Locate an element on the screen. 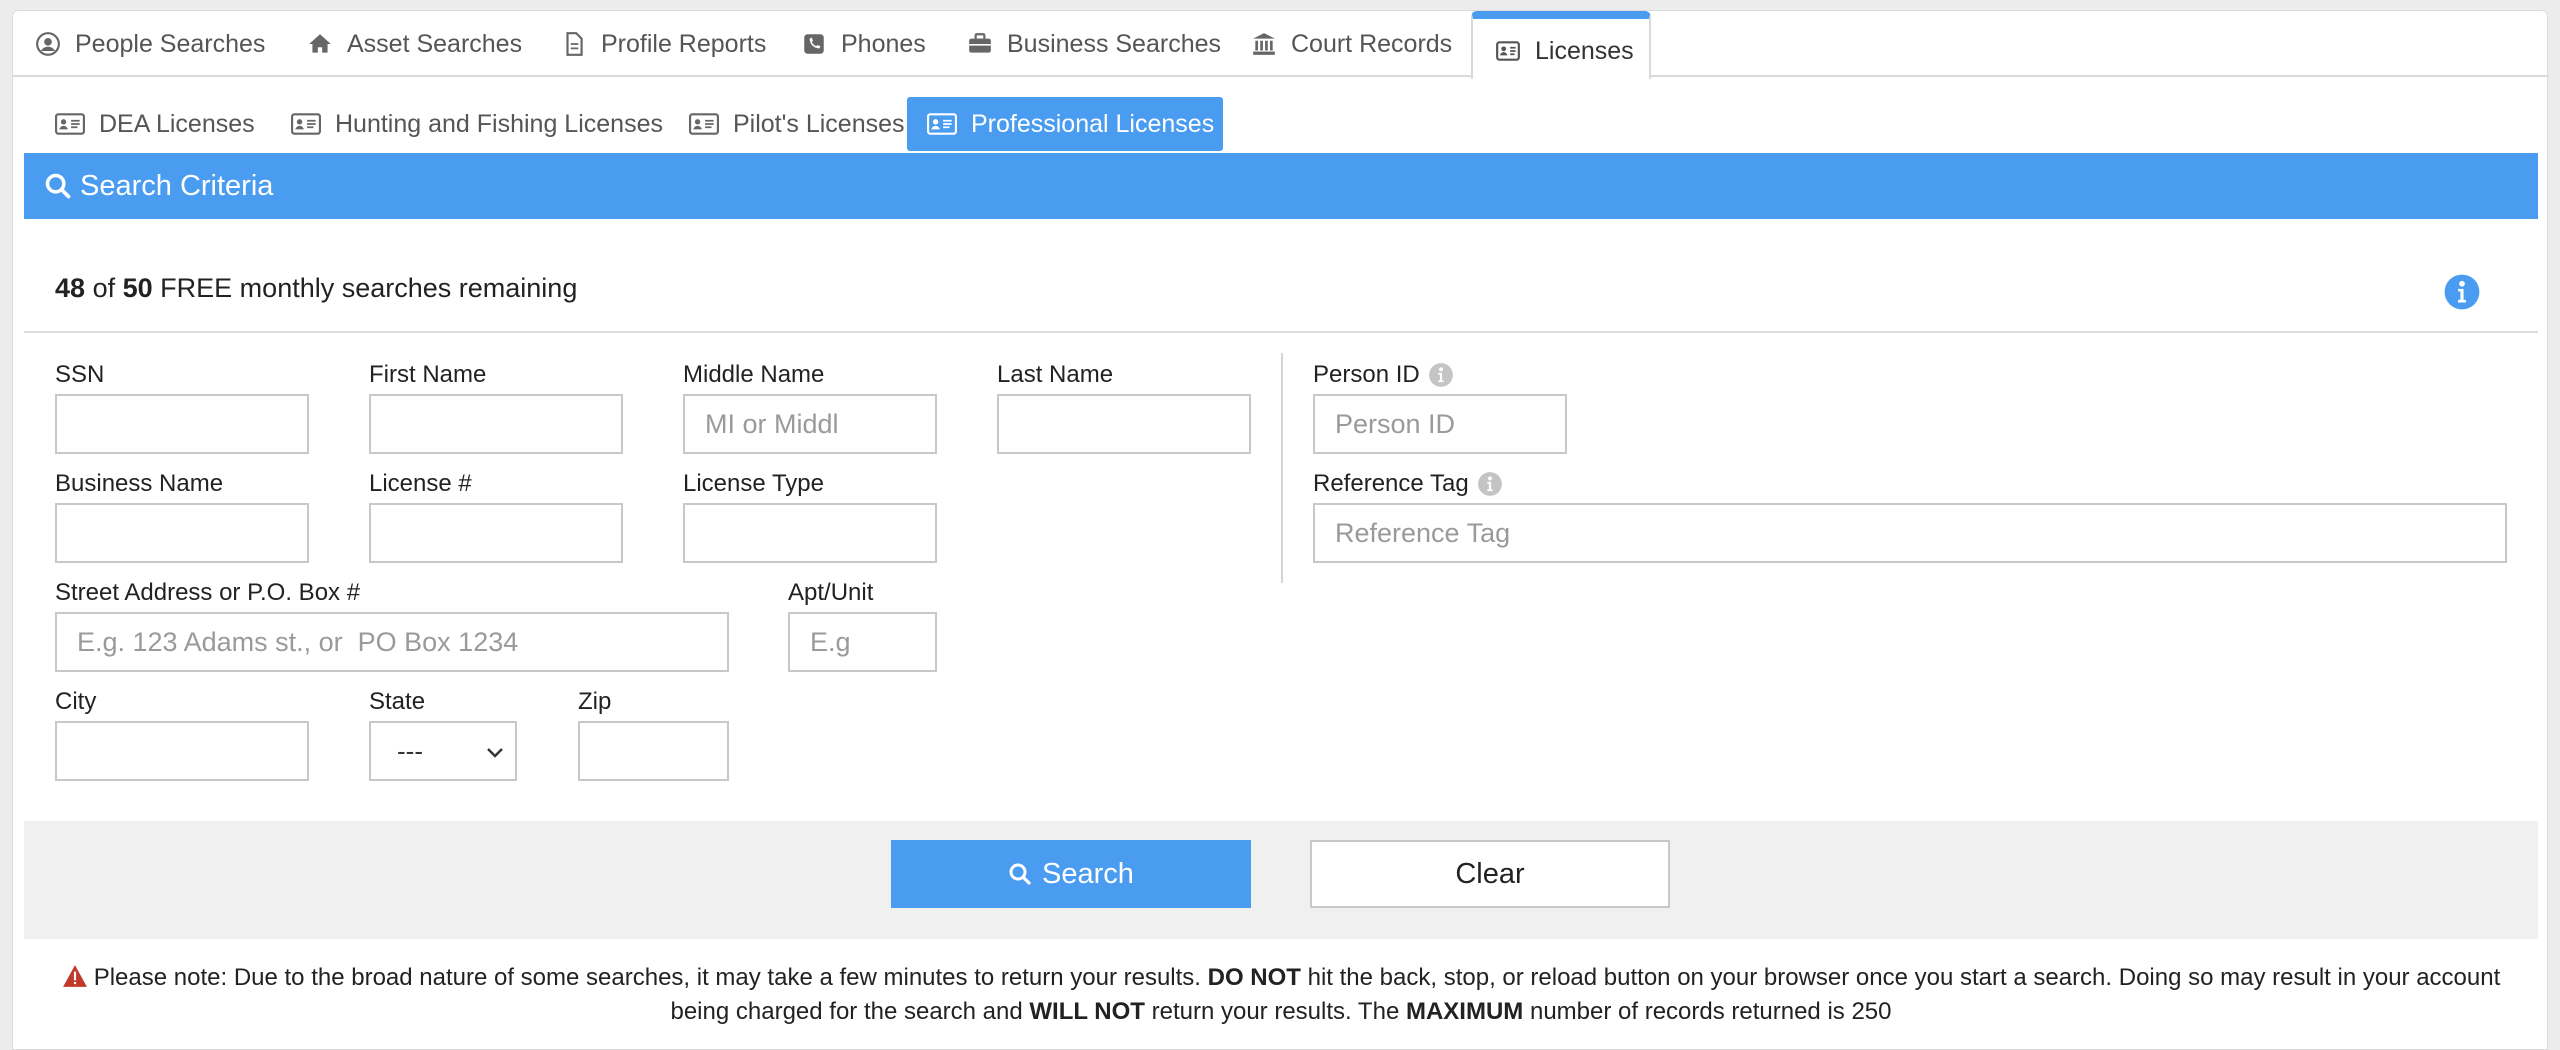  tab-label: Asset Searches is located at coordinates (435, 43).